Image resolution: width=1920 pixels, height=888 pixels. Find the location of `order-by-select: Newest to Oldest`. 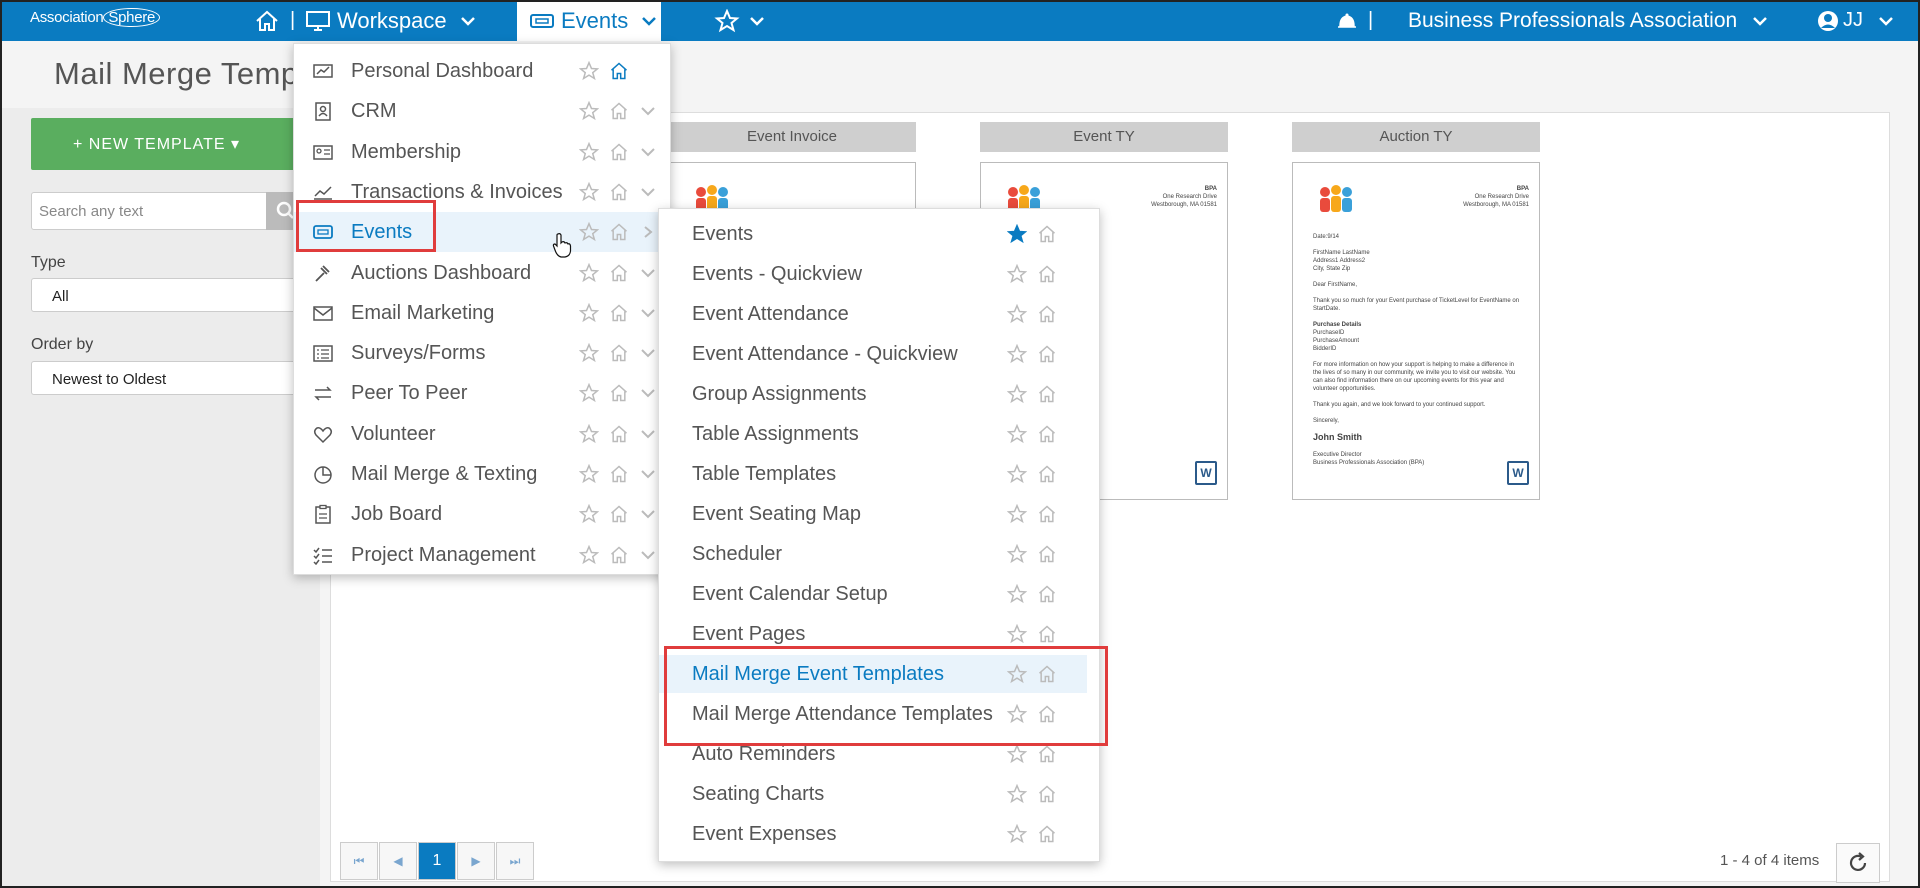

order-by-select: Newest to Oldest is located at coordinates (166, 378).